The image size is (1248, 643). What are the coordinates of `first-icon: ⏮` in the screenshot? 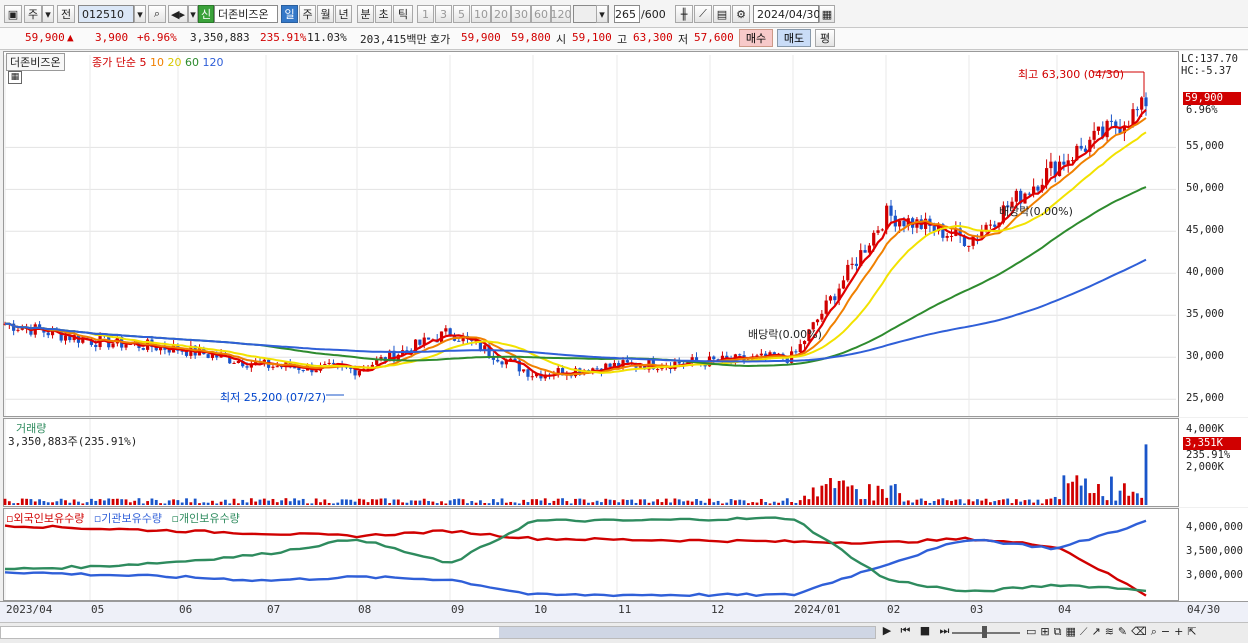 It's located at (906, 631).